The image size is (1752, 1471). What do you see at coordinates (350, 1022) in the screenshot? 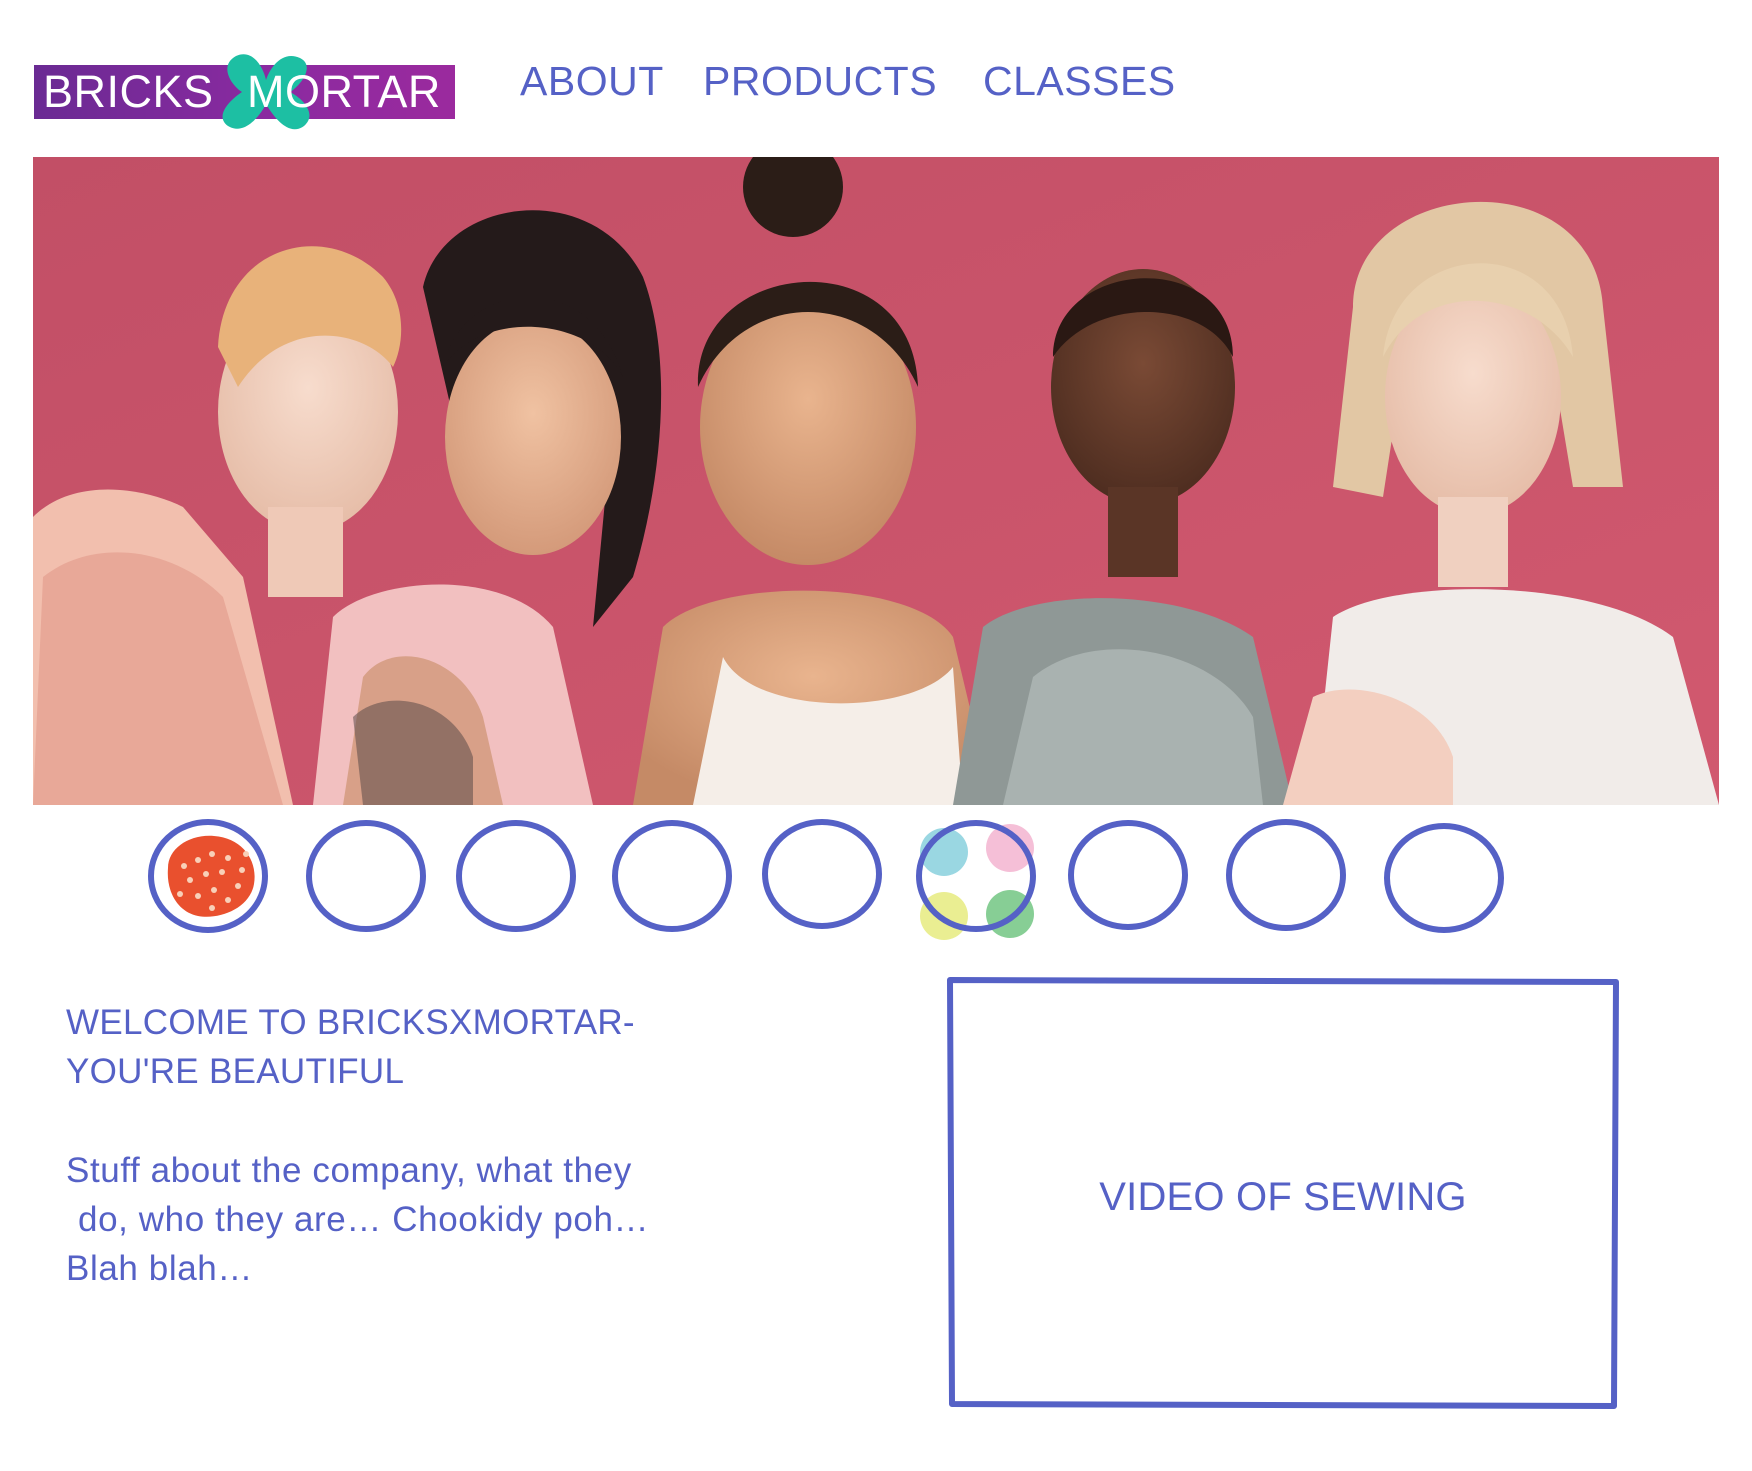
I see `welcome-line-1: WELCOME TO BRICKSXMORTAR-` at bounding box center [350, 1022].